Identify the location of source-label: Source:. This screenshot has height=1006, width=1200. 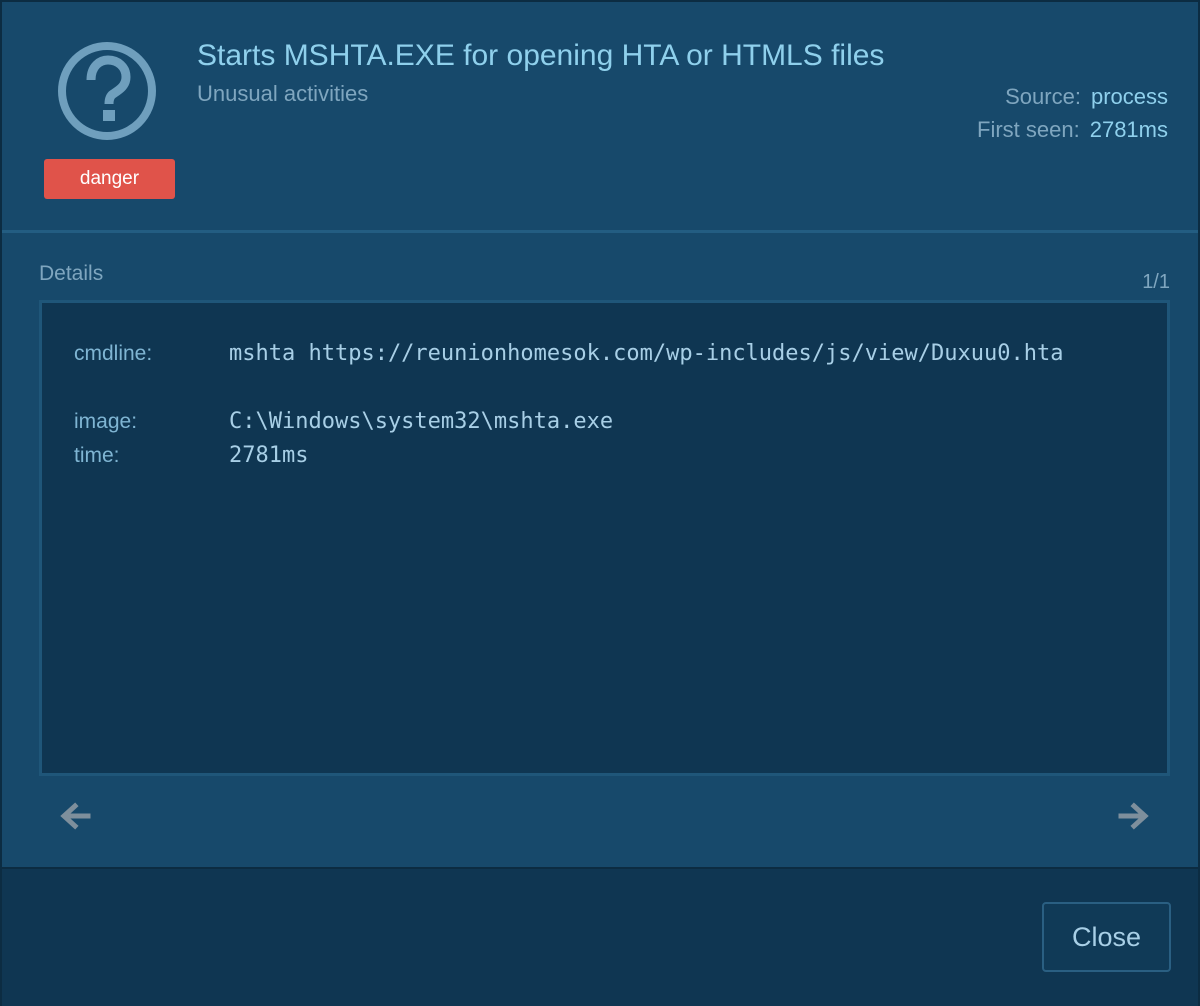
(1043, 96).